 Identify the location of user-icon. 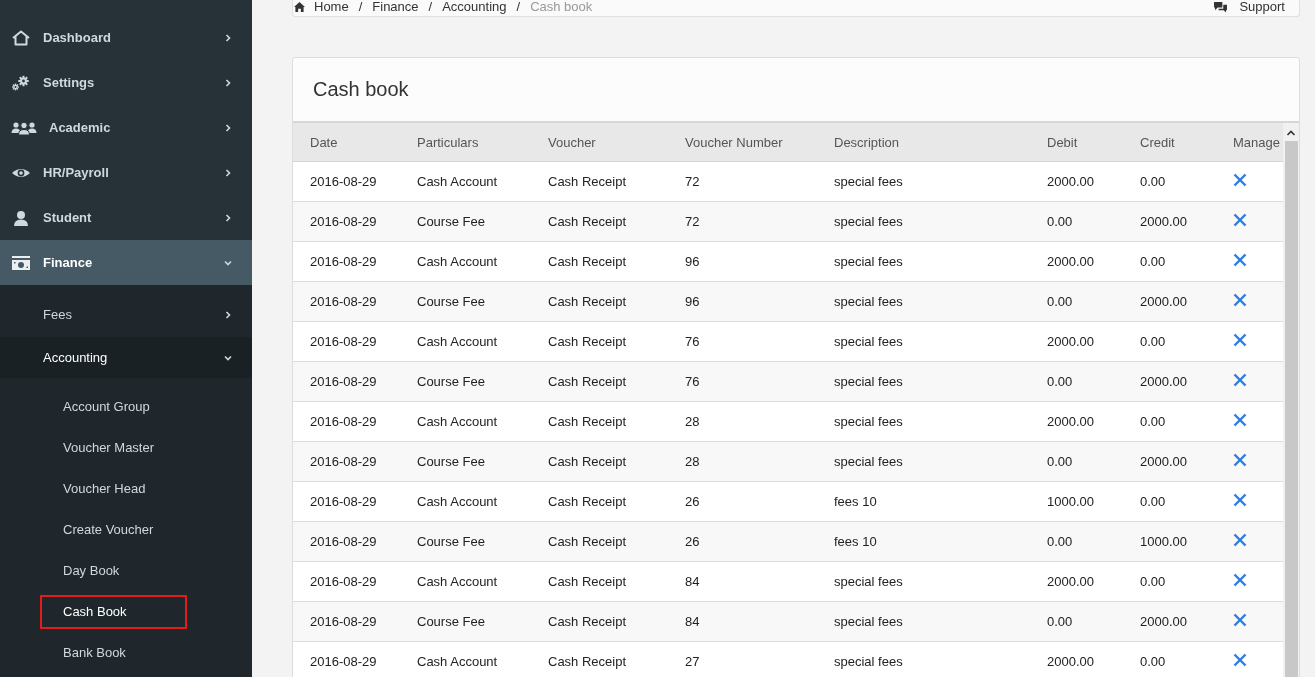
(21, 217).